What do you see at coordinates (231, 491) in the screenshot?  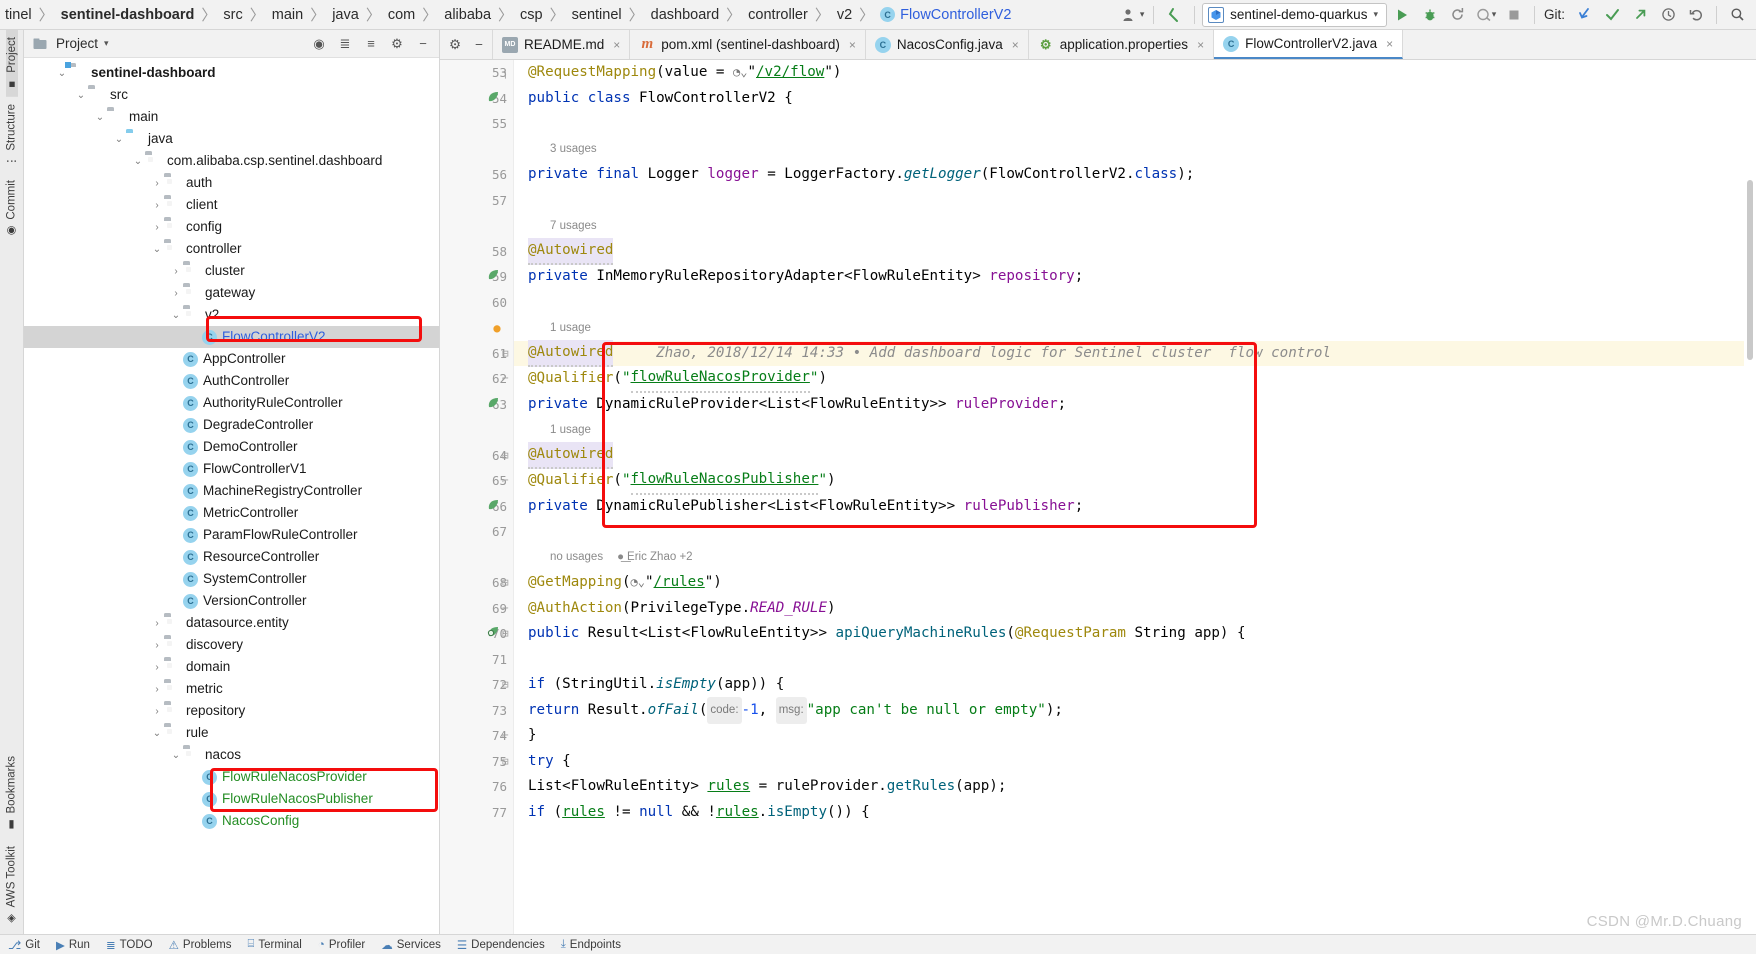 I see `tree-node-machineregistrycontroller: C MachineRegistryController` at bounding box center [231, 491].